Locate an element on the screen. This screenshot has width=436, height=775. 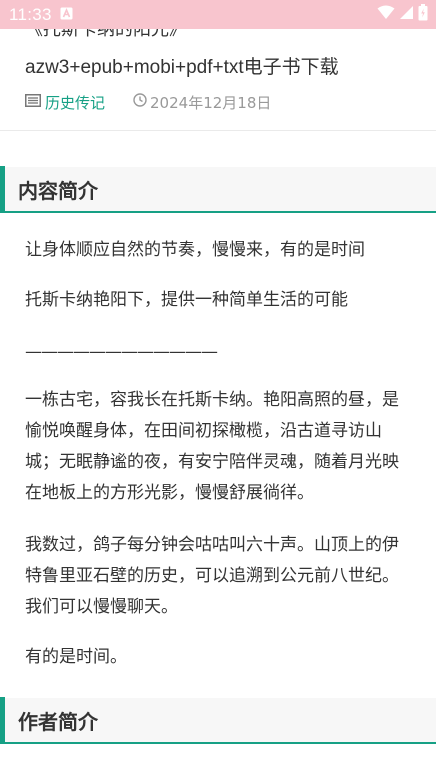
category-link: 历史传记 is located at coordinates (65, 102).